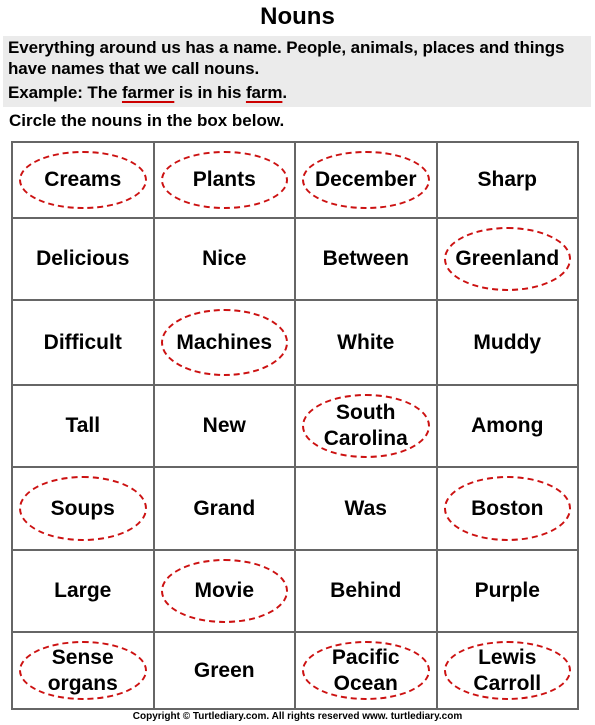 Image resolution: width=595 pixels, height=725 pixels. I want to click on word-text: Movie, so click(224, 590).